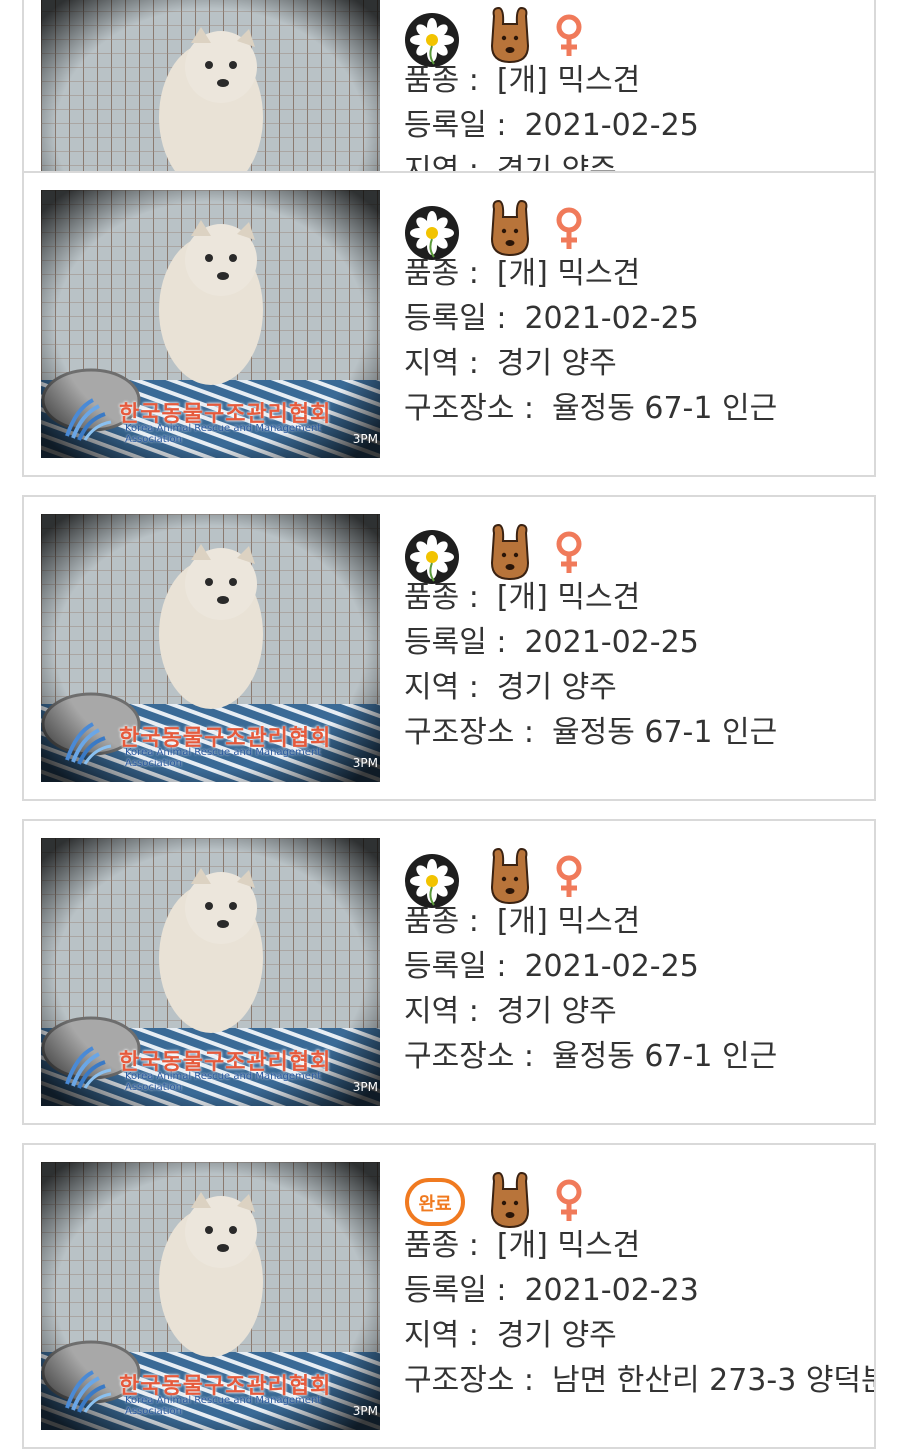 This screenshot has width=901, height=1449. I want to click on date-value: 2021-02-23, so click(611, 1290).